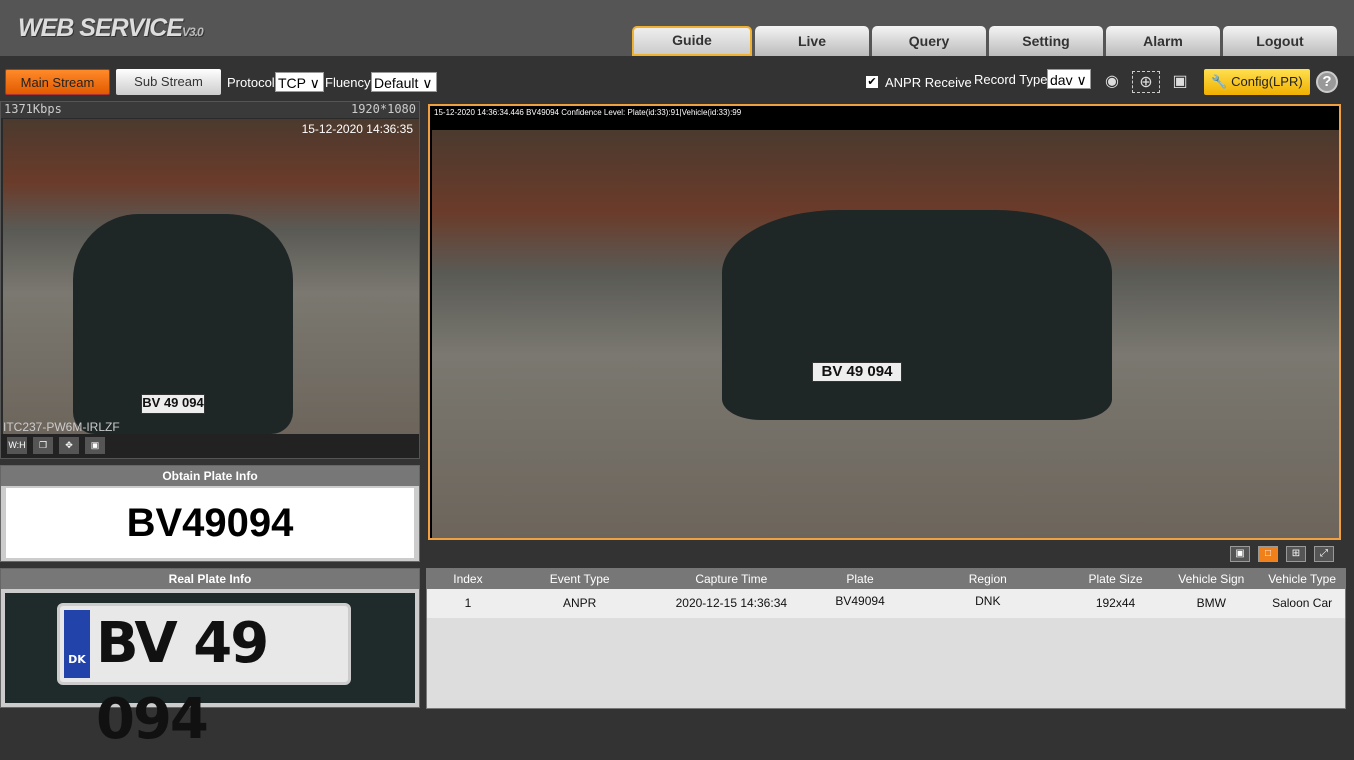 The height and width of the screenshot is (760, 1354). I want to click on anpr-receive-checkbox: ✔, so click(872, 82).